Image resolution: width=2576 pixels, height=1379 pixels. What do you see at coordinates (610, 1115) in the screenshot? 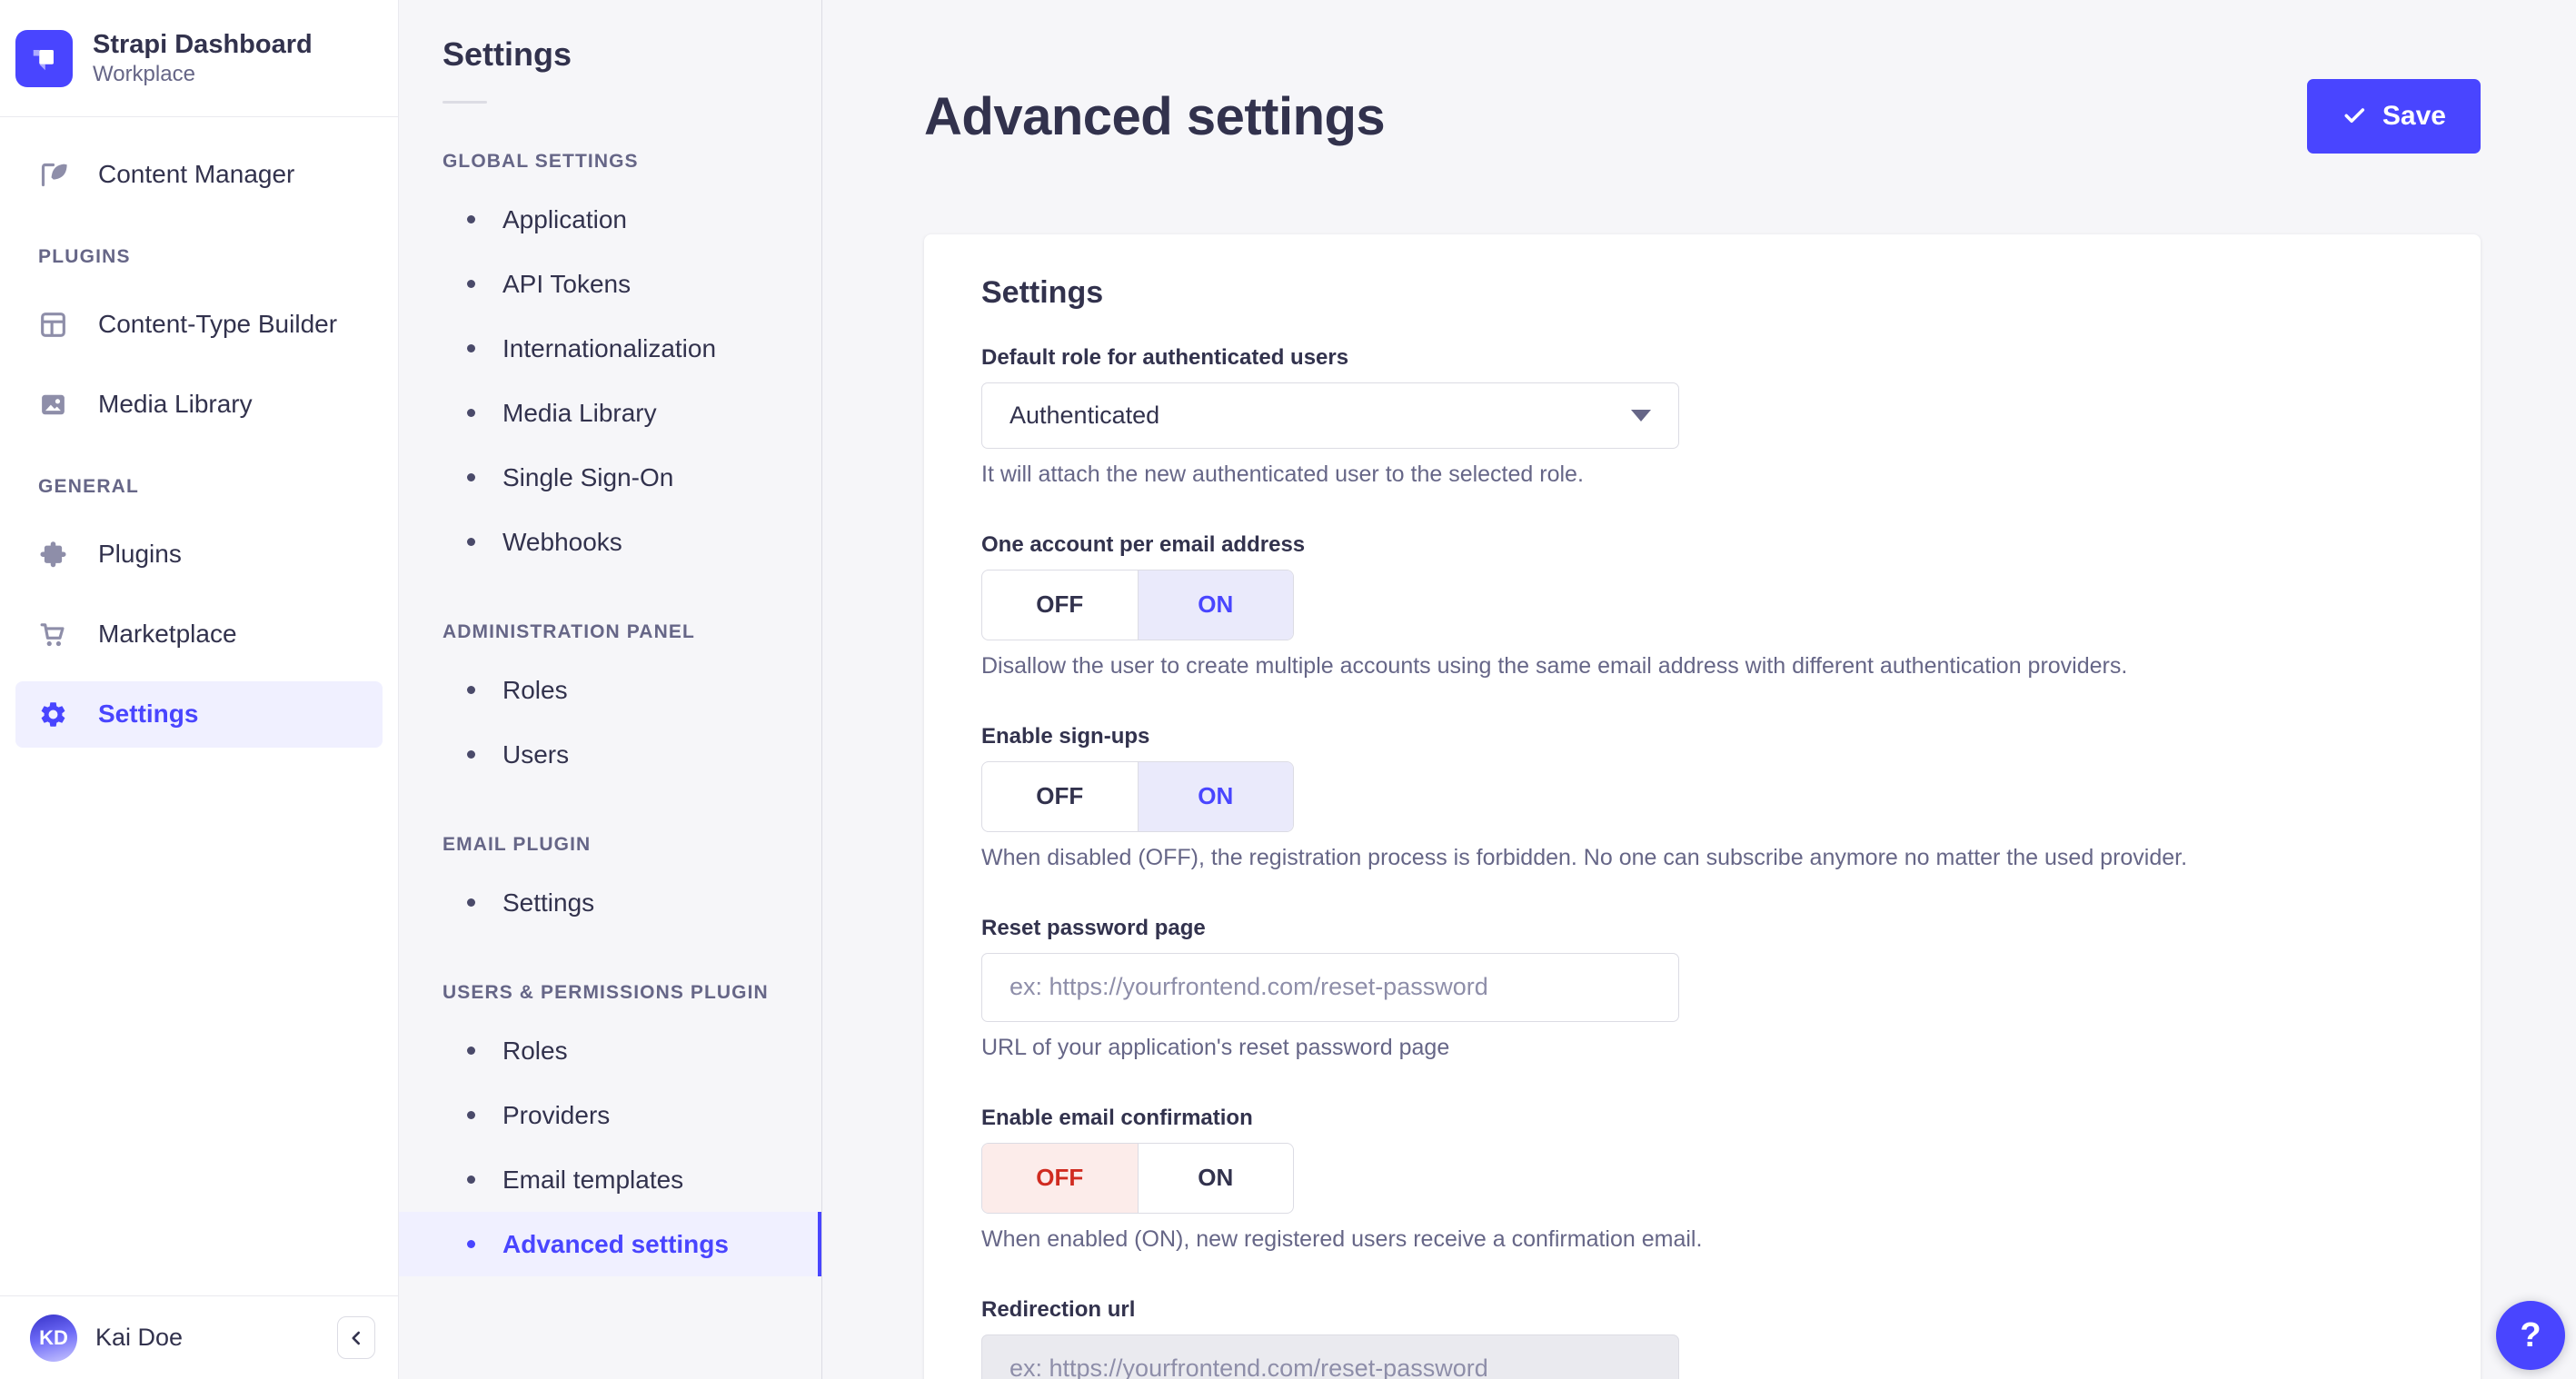
I see `subnav-item-providers: Providers` at bounding box center [610, 1115].